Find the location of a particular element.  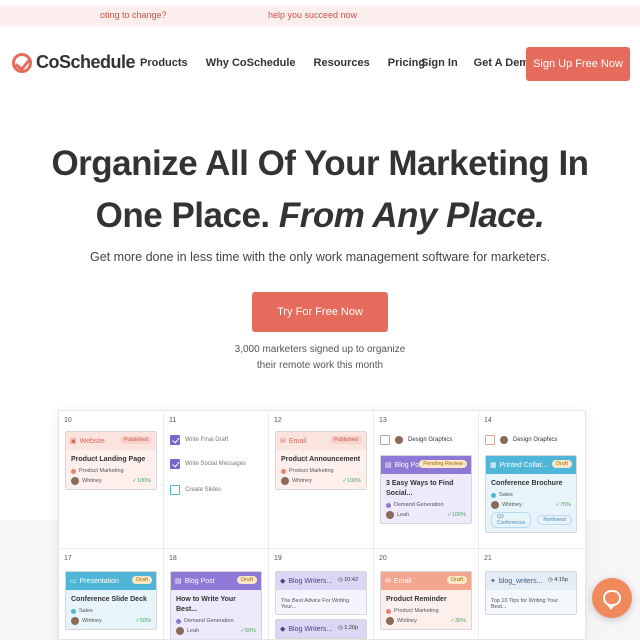

chat-button is located at coordinates (612, 598).